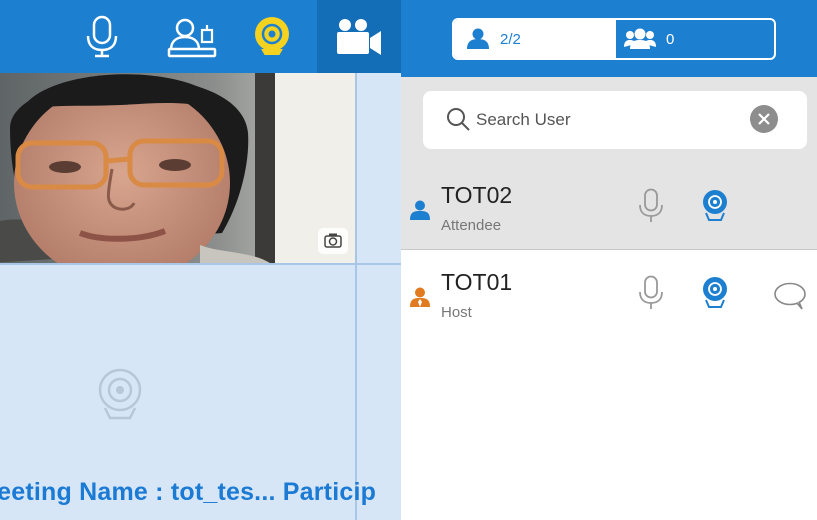 Image resolution: width=817 pixels, height=520 pixels. I want to click on clear-search-icon, so click(764, 119).